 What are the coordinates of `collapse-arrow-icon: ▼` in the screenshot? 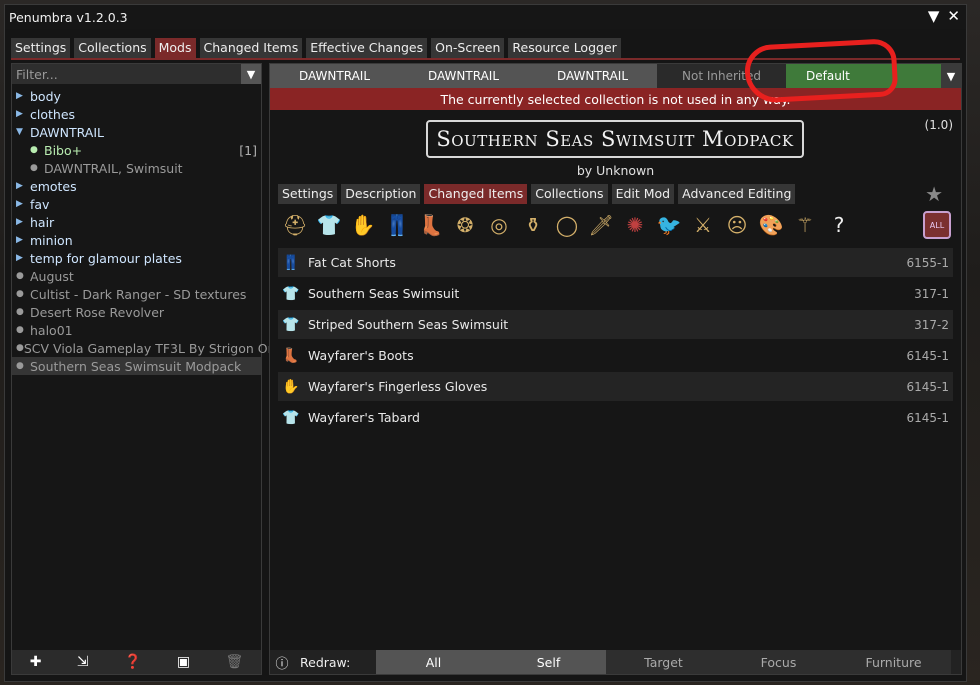 It's located at (19, 132).